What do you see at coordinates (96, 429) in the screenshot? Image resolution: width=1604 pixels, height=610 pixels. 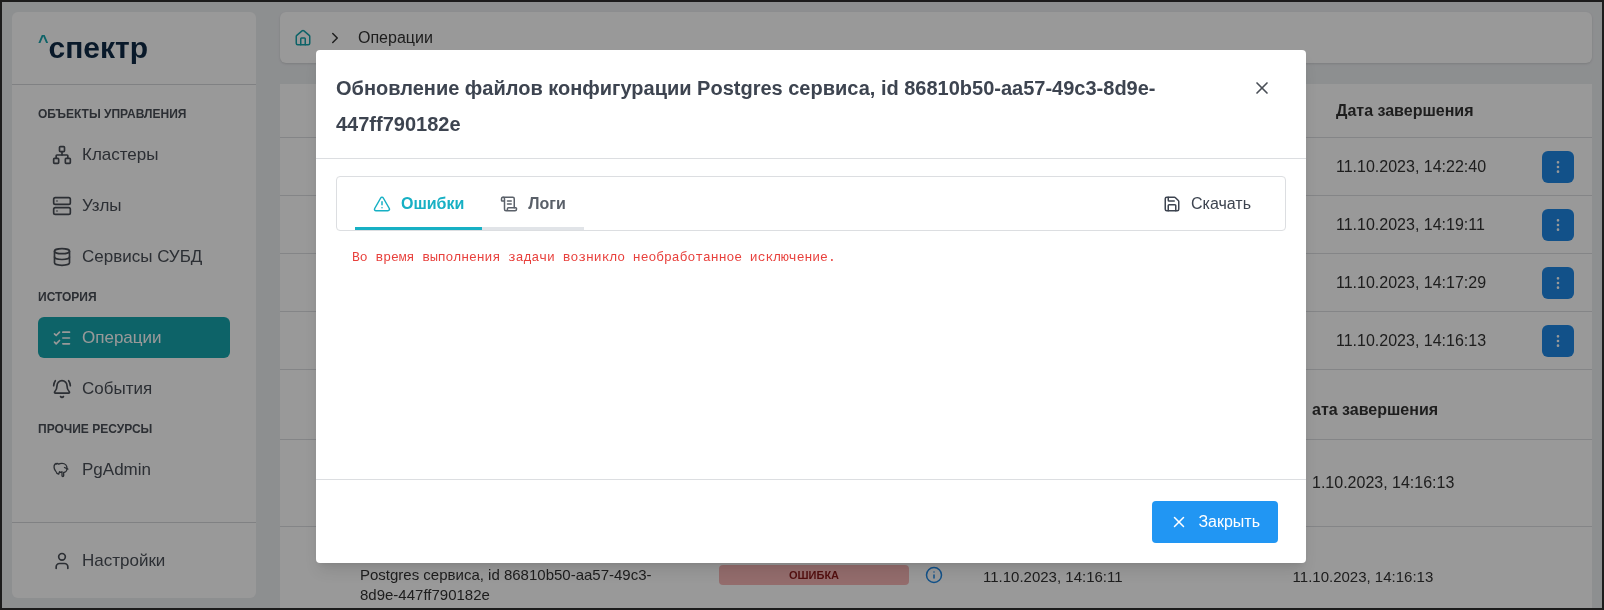 I see `section-heading: ПРОЧИЕ РЕСУРСЫ` at bounding box center [96, 429].